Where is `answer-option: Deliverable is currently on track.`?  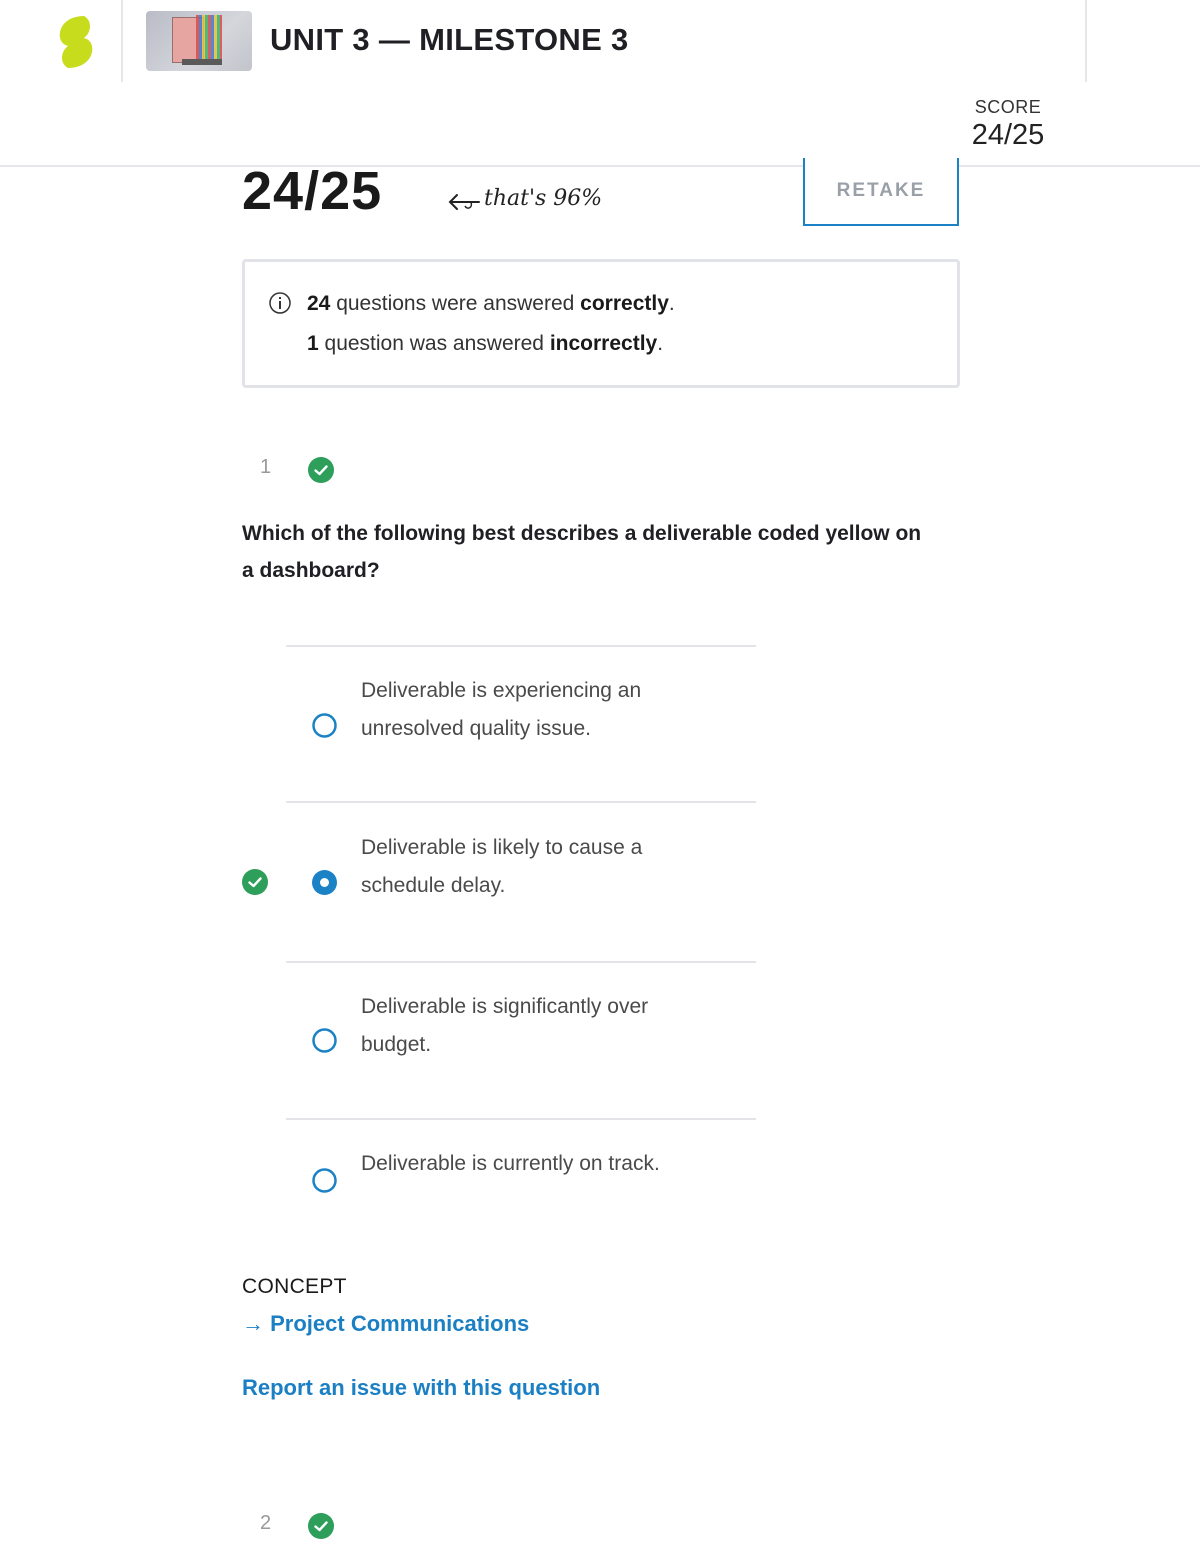
answer-option: Deliverable is currently on track. is located at coordinates (541, 1164).